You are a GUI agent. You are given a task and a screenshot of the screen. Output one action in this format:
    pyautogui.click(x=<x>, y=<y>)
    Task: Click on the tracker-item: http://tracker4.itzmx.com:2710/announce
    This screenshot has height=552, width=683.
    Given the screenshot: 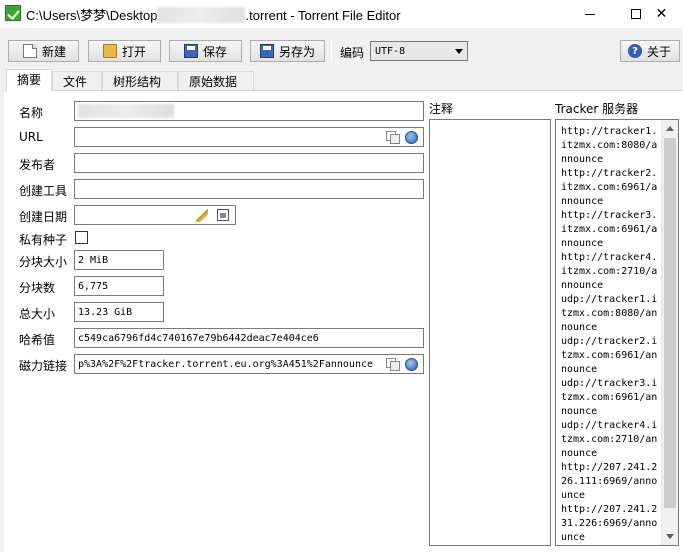 What is the action you would take?
    pyautogui.click(x=609, y=271)
    